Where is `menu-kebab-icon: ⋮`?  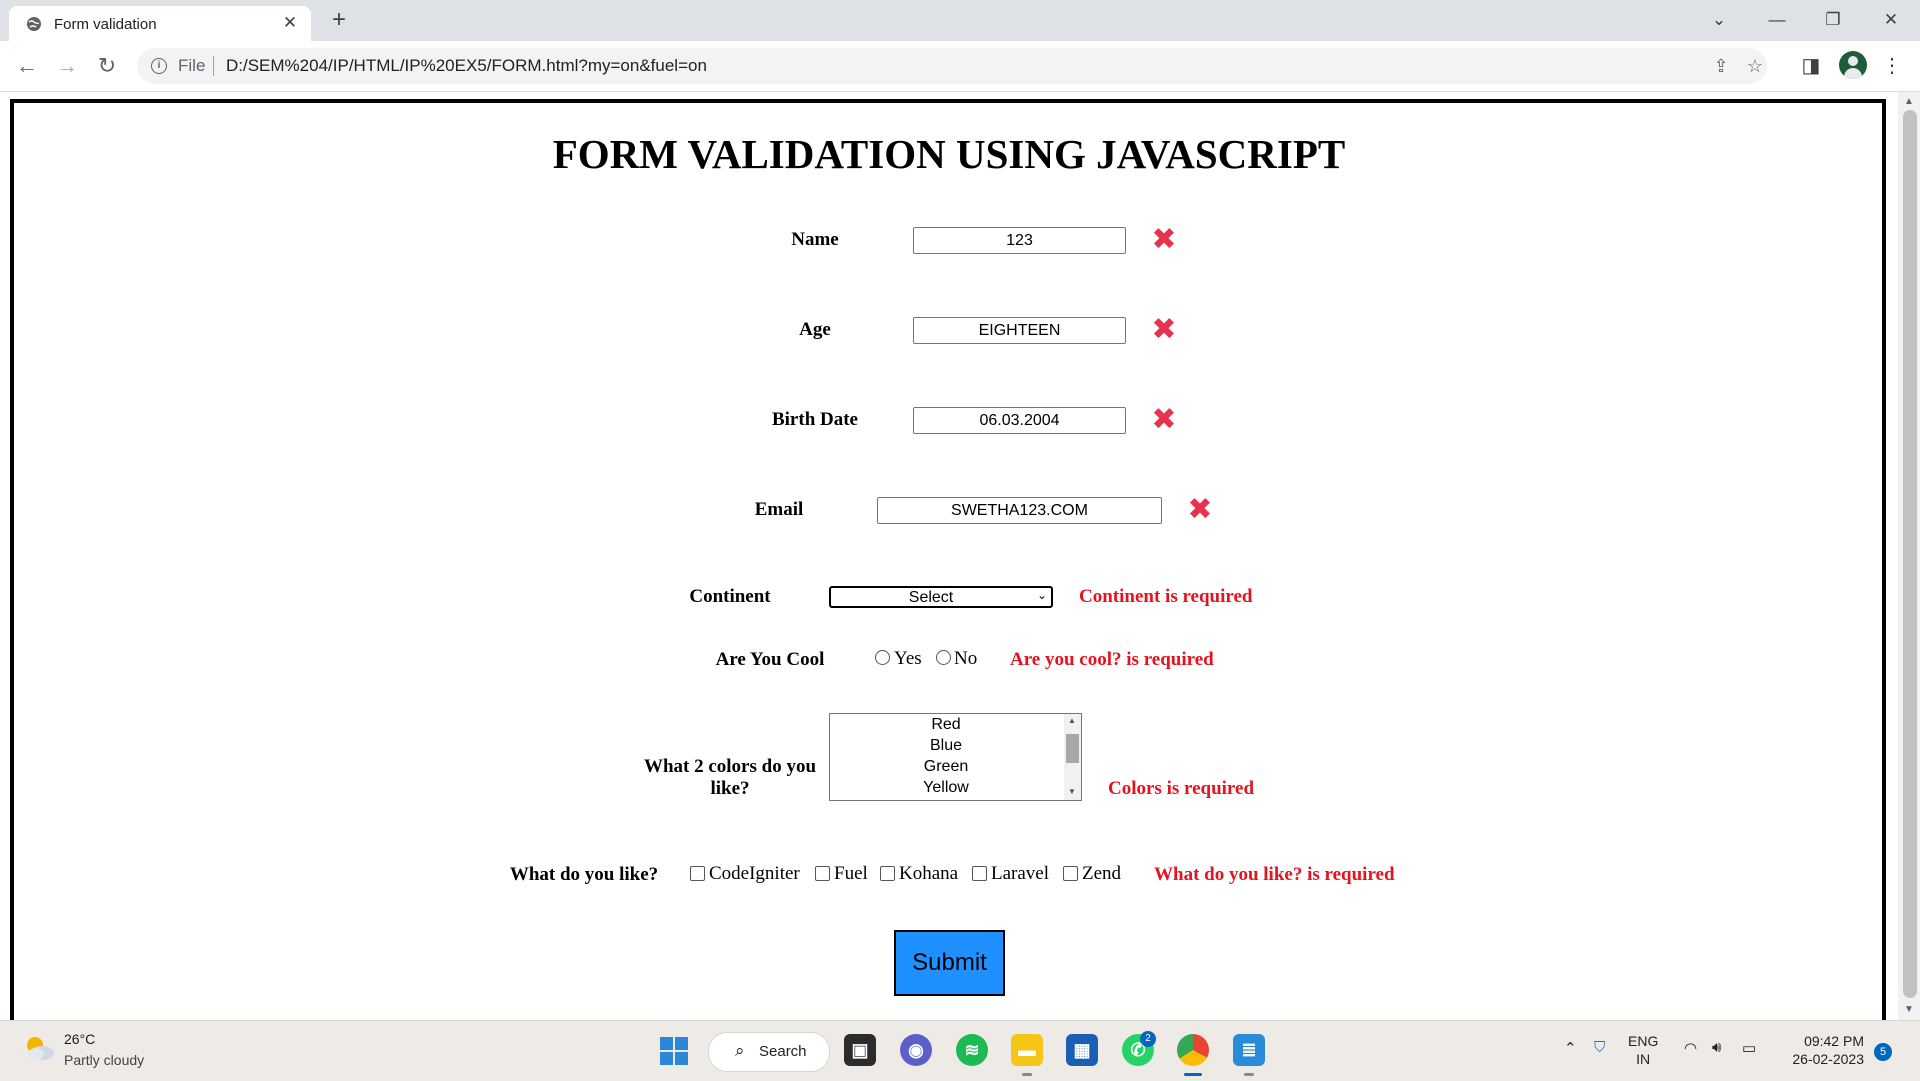 menu-kebab-icon: ⋮ is located at coordinates (1892, 66).